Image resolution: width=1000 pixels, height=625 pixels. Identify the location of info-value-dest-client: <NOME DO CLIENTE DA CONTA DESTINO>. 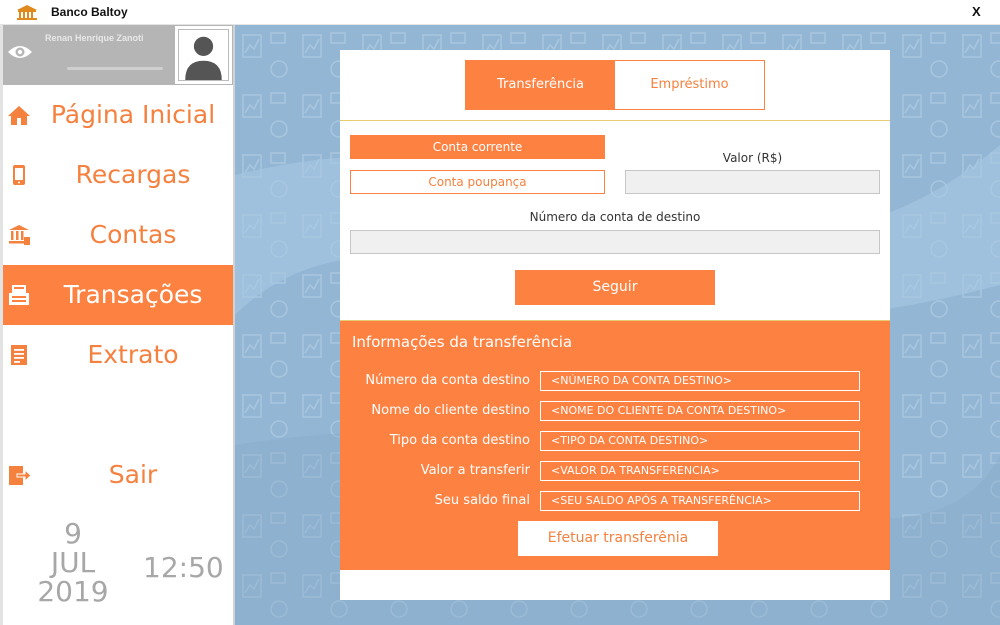
(700, 411).